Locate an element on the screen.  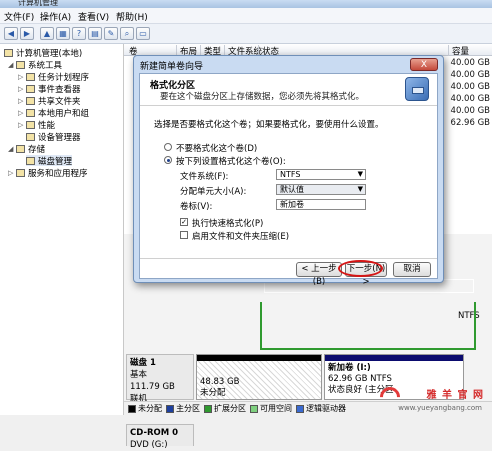
window-titlebar: 计算机管理 is located at coordinates (246, 4).